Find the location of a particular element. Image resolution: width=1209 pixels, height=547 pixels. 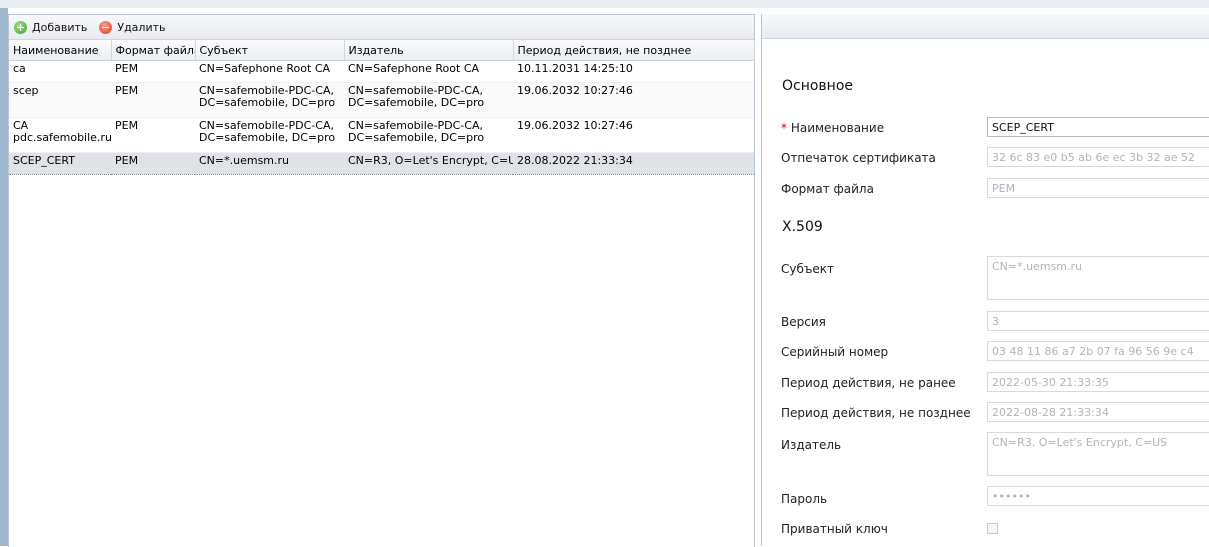

delete-button-label: Удалить is located at coordinates (141, 27).